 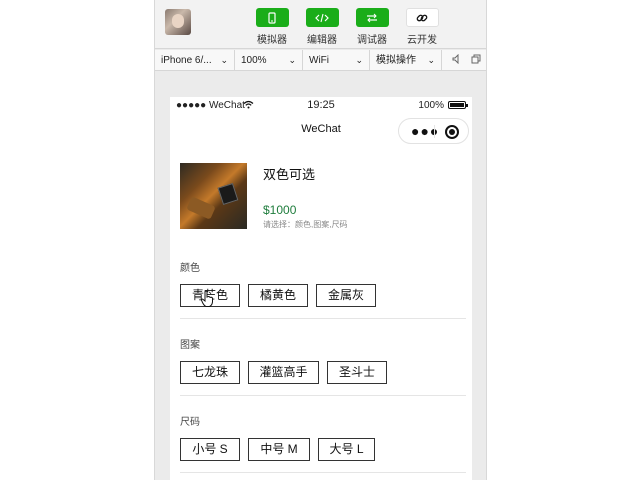 I want to click on devtools-toolbar: 模拟器 编辑器 调试器 云开发, so click(x=320, y=24).